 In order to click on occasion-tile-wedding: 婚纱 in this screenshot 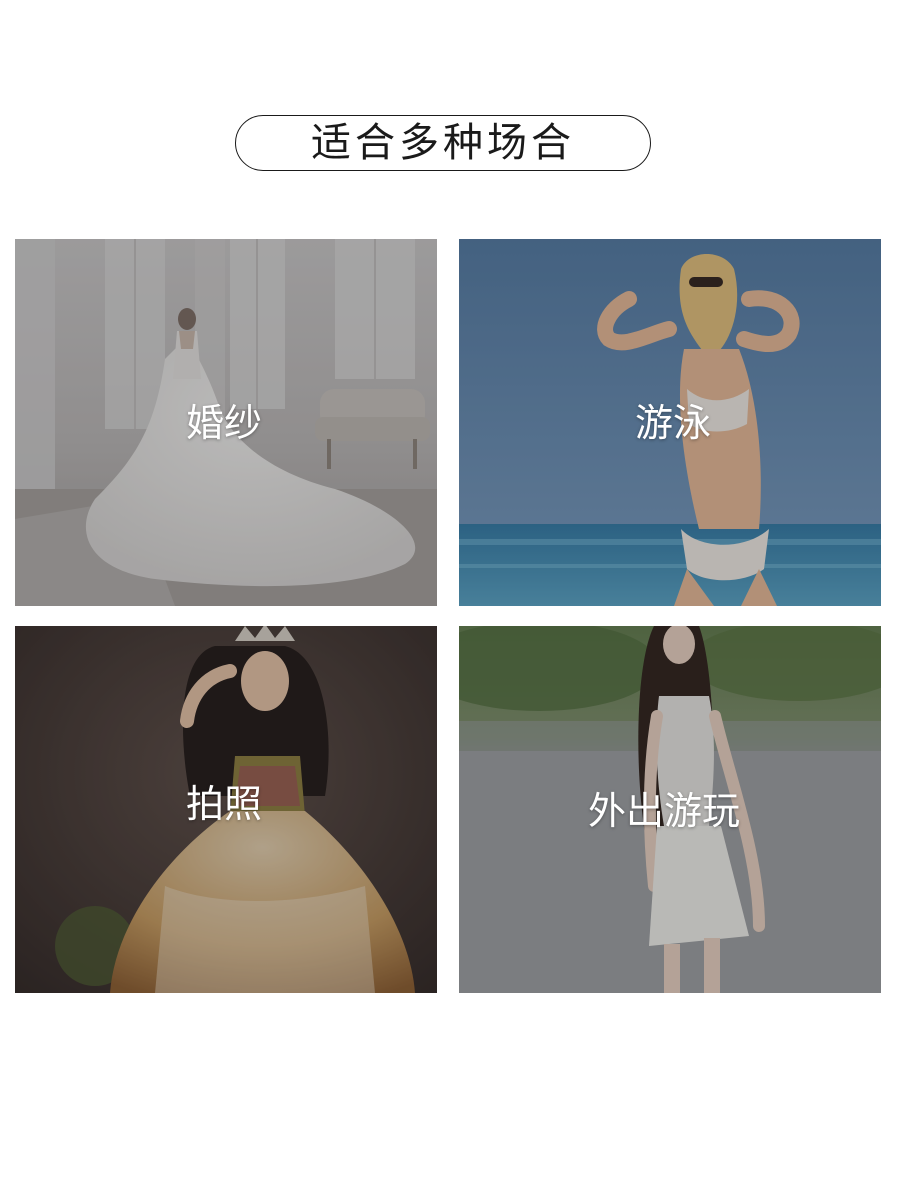, I will do `click(226, 422)`.